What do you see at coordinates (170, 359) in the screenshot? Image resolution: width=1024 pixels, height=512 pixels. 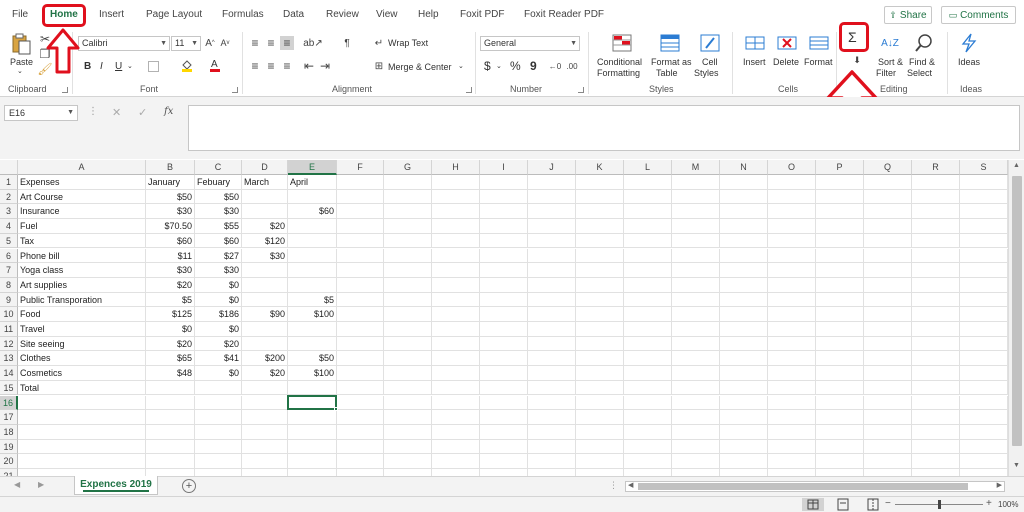 I see `cell: $65` at bounding box center [170, 359].